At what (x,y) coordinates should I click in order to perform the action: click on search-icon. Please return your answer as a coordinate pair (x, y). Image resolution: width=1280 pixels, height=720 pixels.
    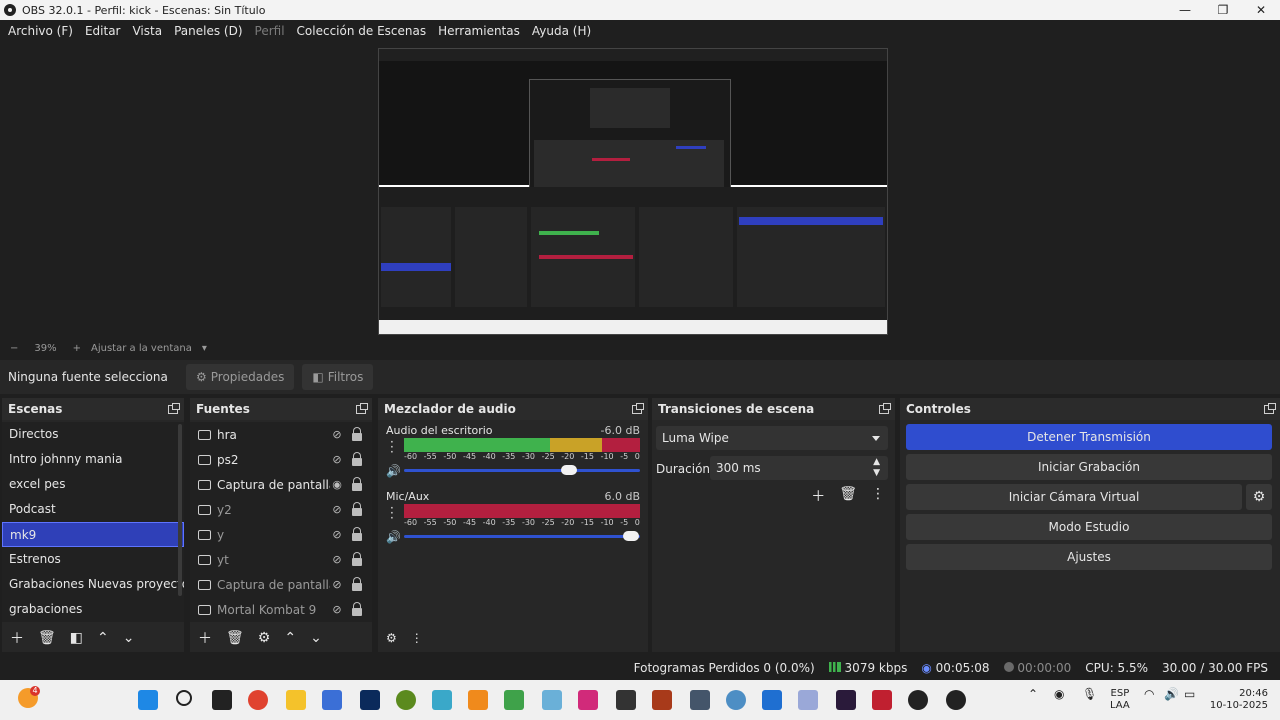
    Looking at the image, I should click on (184, 698).